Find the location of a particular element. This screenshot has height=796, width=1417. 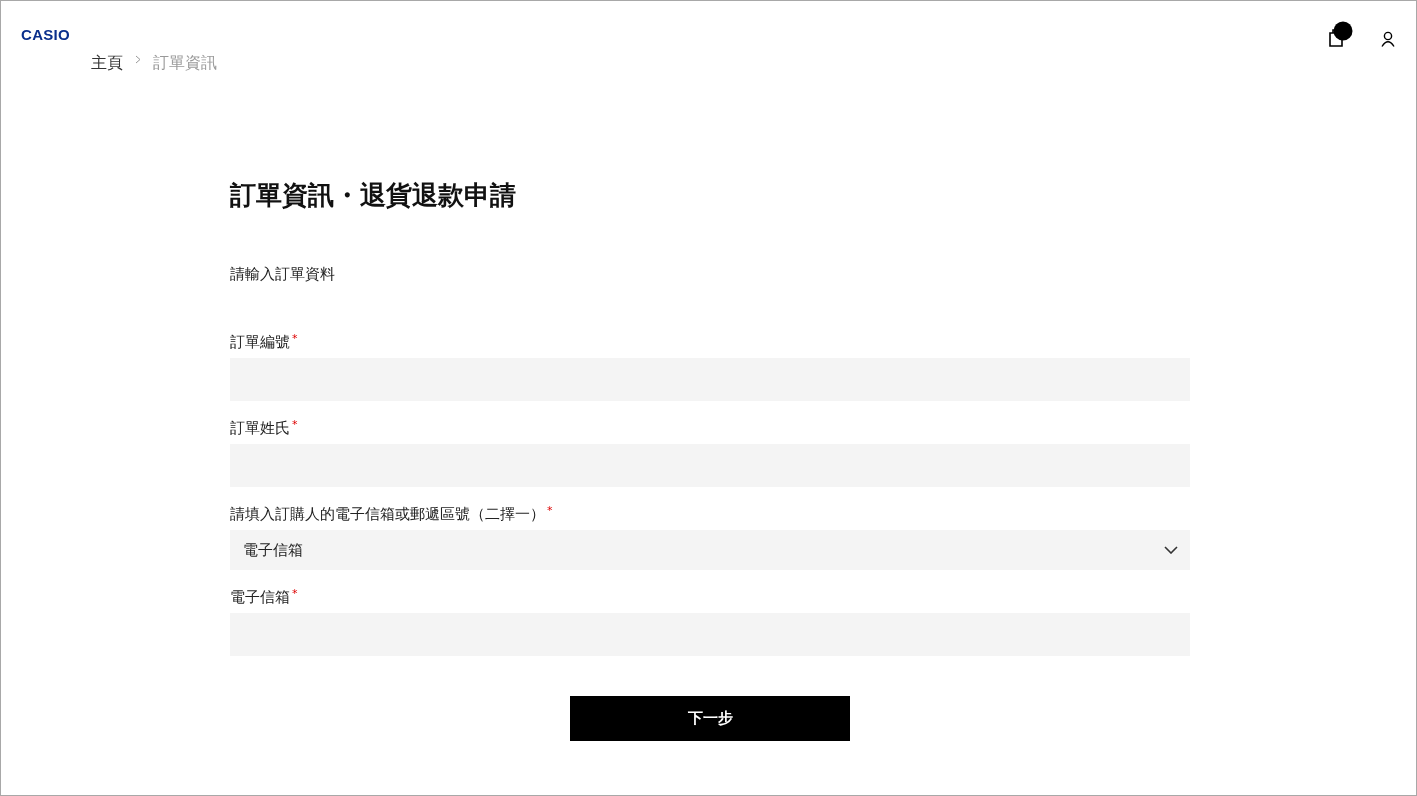

shopping-bag-icon is located at coordinates (1341, 34).